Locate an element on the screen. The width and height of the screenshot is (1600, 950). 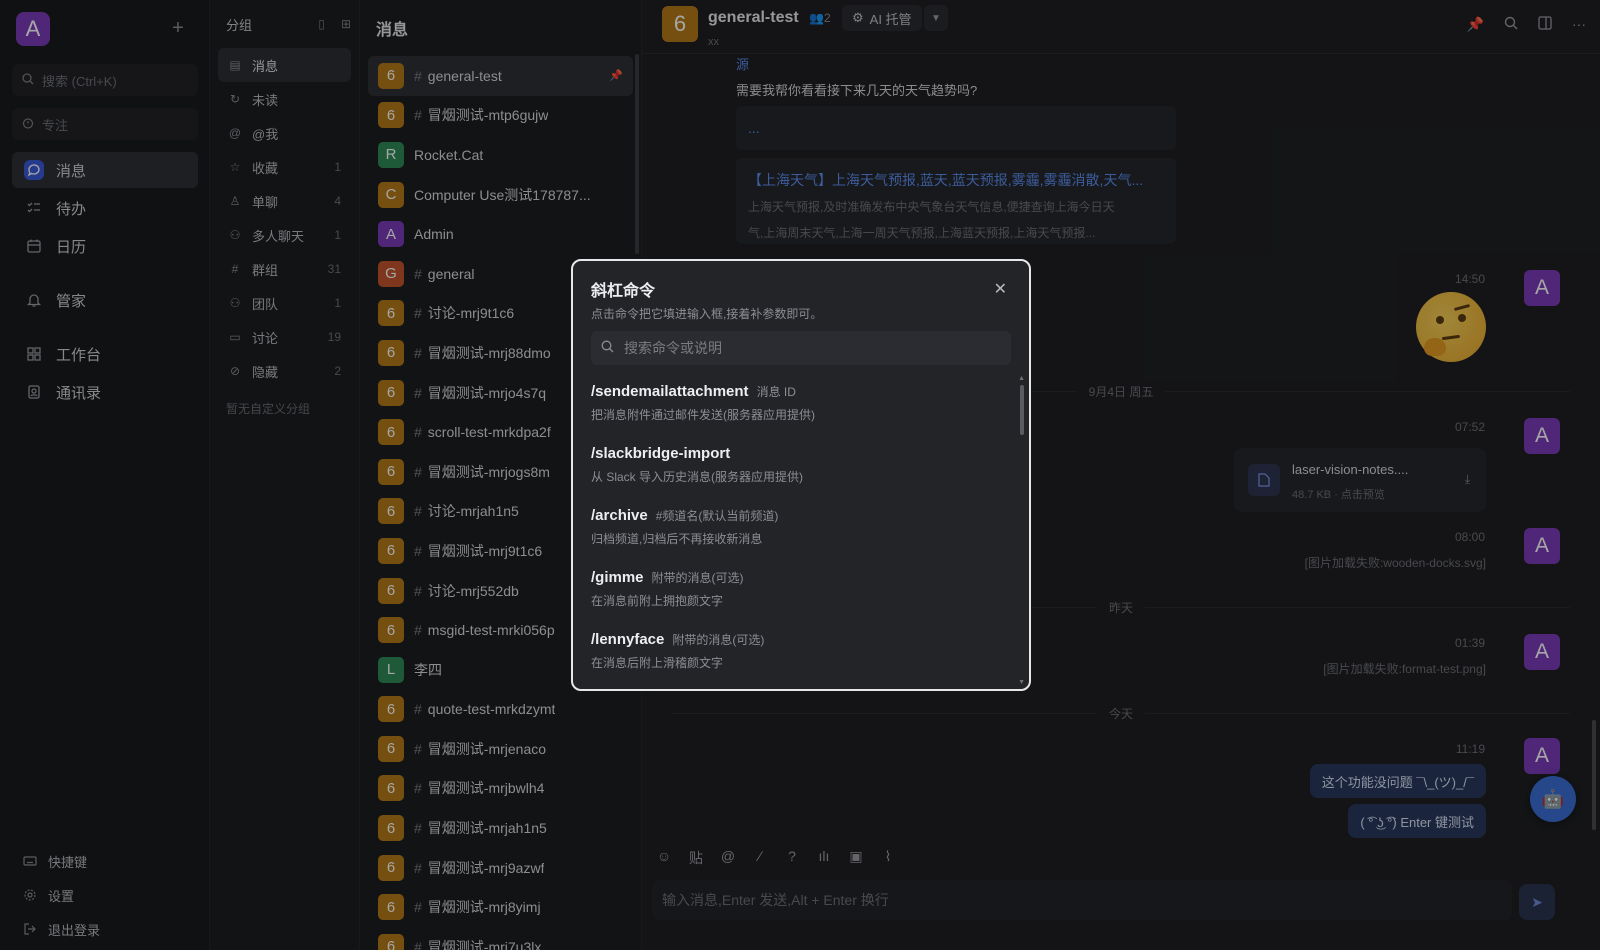
command-item: /lennyface 附带的消息(可选) 在消息后附上滑稽颜文字 is located at coordinates (793, 652).